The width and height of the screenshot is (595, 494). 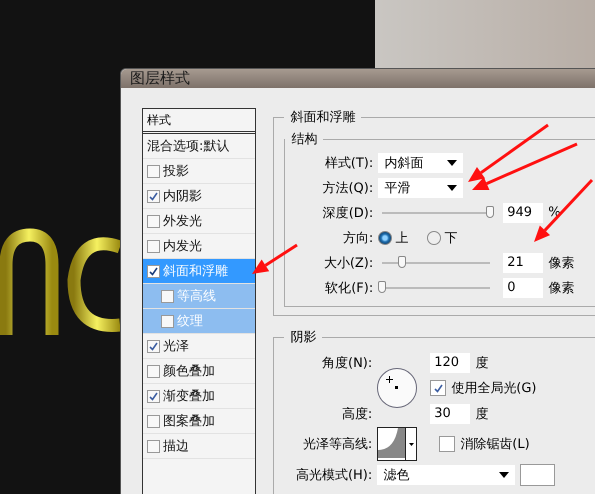 I want to click on field-label: 样式(T):, so click(x=349, y=163).